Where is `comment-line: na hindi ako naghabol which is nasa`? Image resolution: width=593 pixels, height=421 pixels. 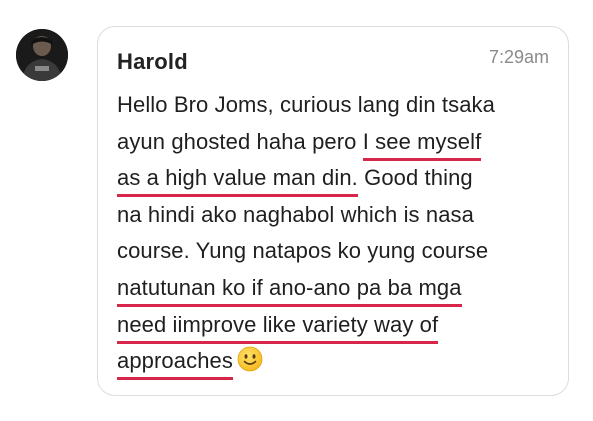
comment-line: na hindi ako naghabol which is nasa is located at coordinates (337, 215).